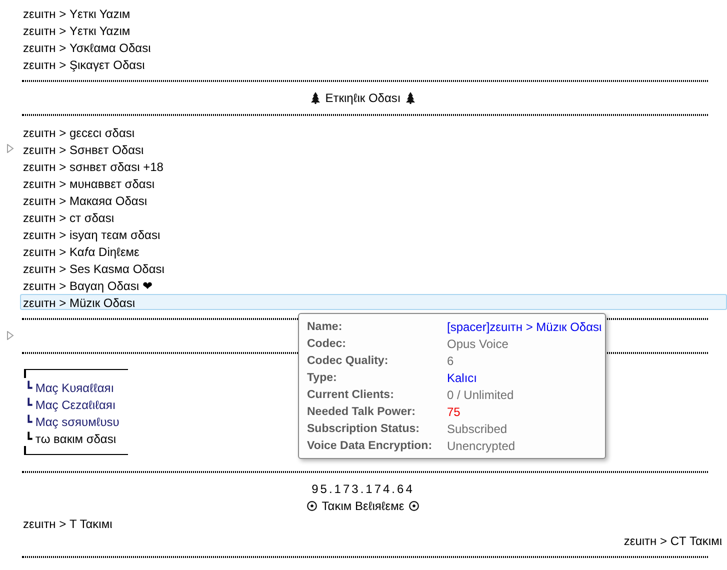 The width and height of the screenshot is (727, 570). I want to click on server-address: 95.173.174.64, so click(363, 489).